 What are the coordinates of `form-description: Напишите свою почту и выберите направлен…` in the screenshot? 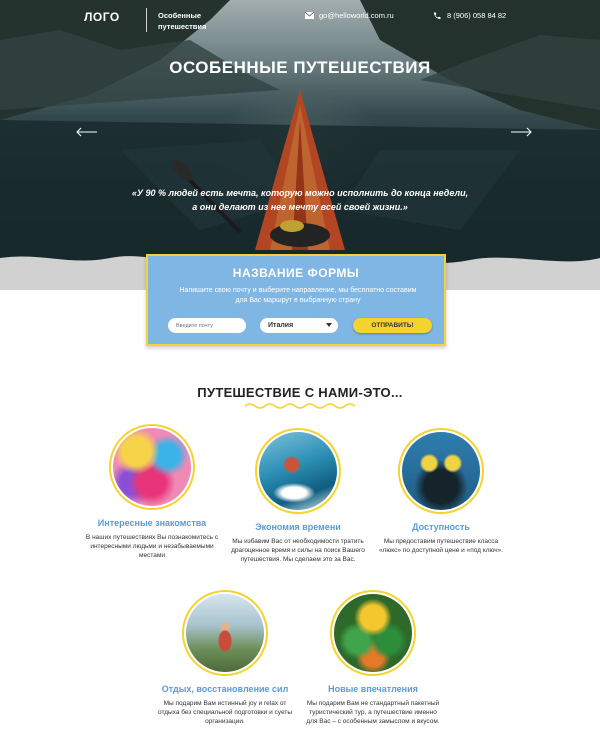 It's located at (298, 295).